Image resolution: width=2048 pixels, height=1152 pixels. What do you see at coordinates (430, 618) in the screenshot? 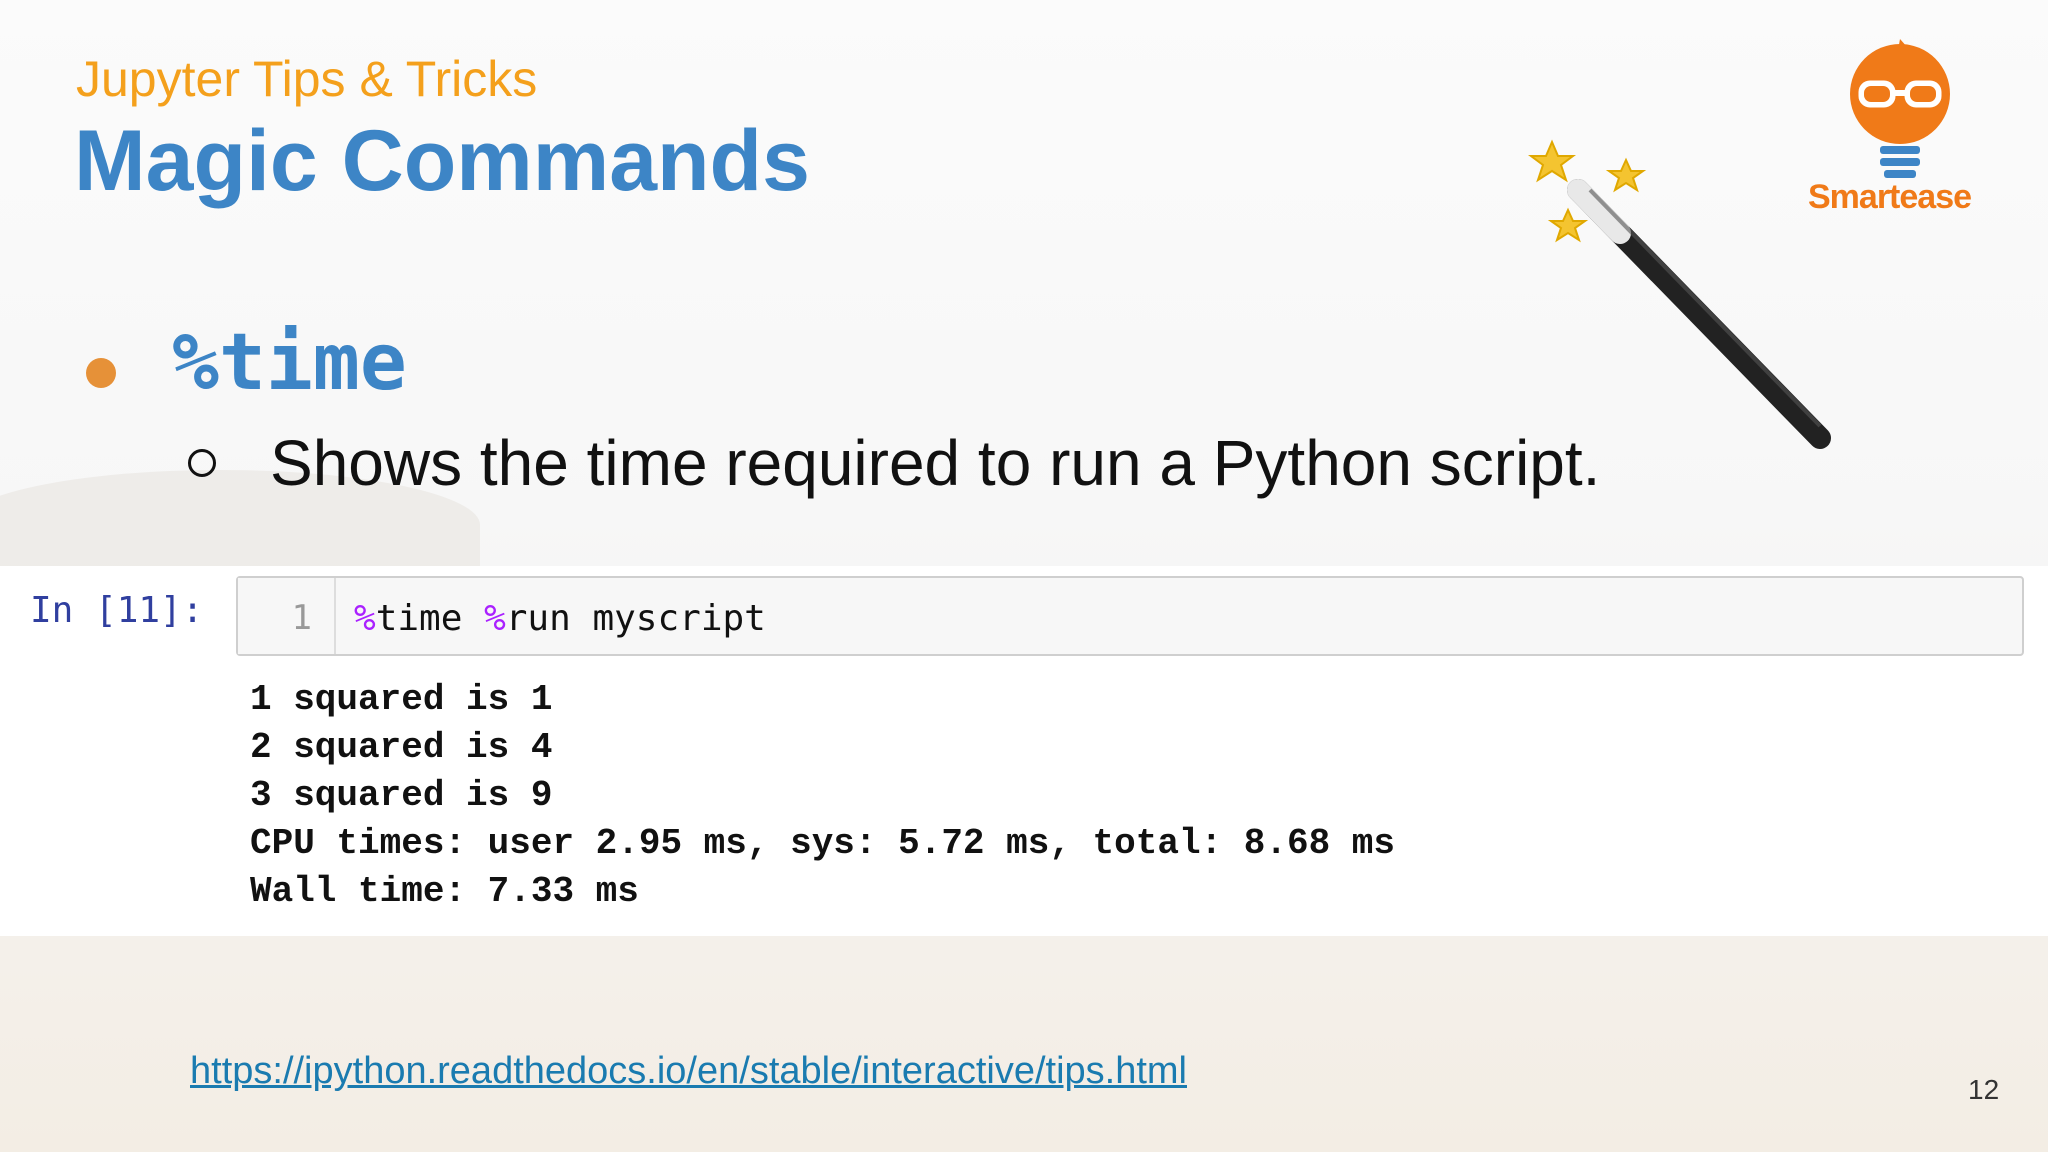
I see `magic-command-time: time` at bounding box center [430, 618].